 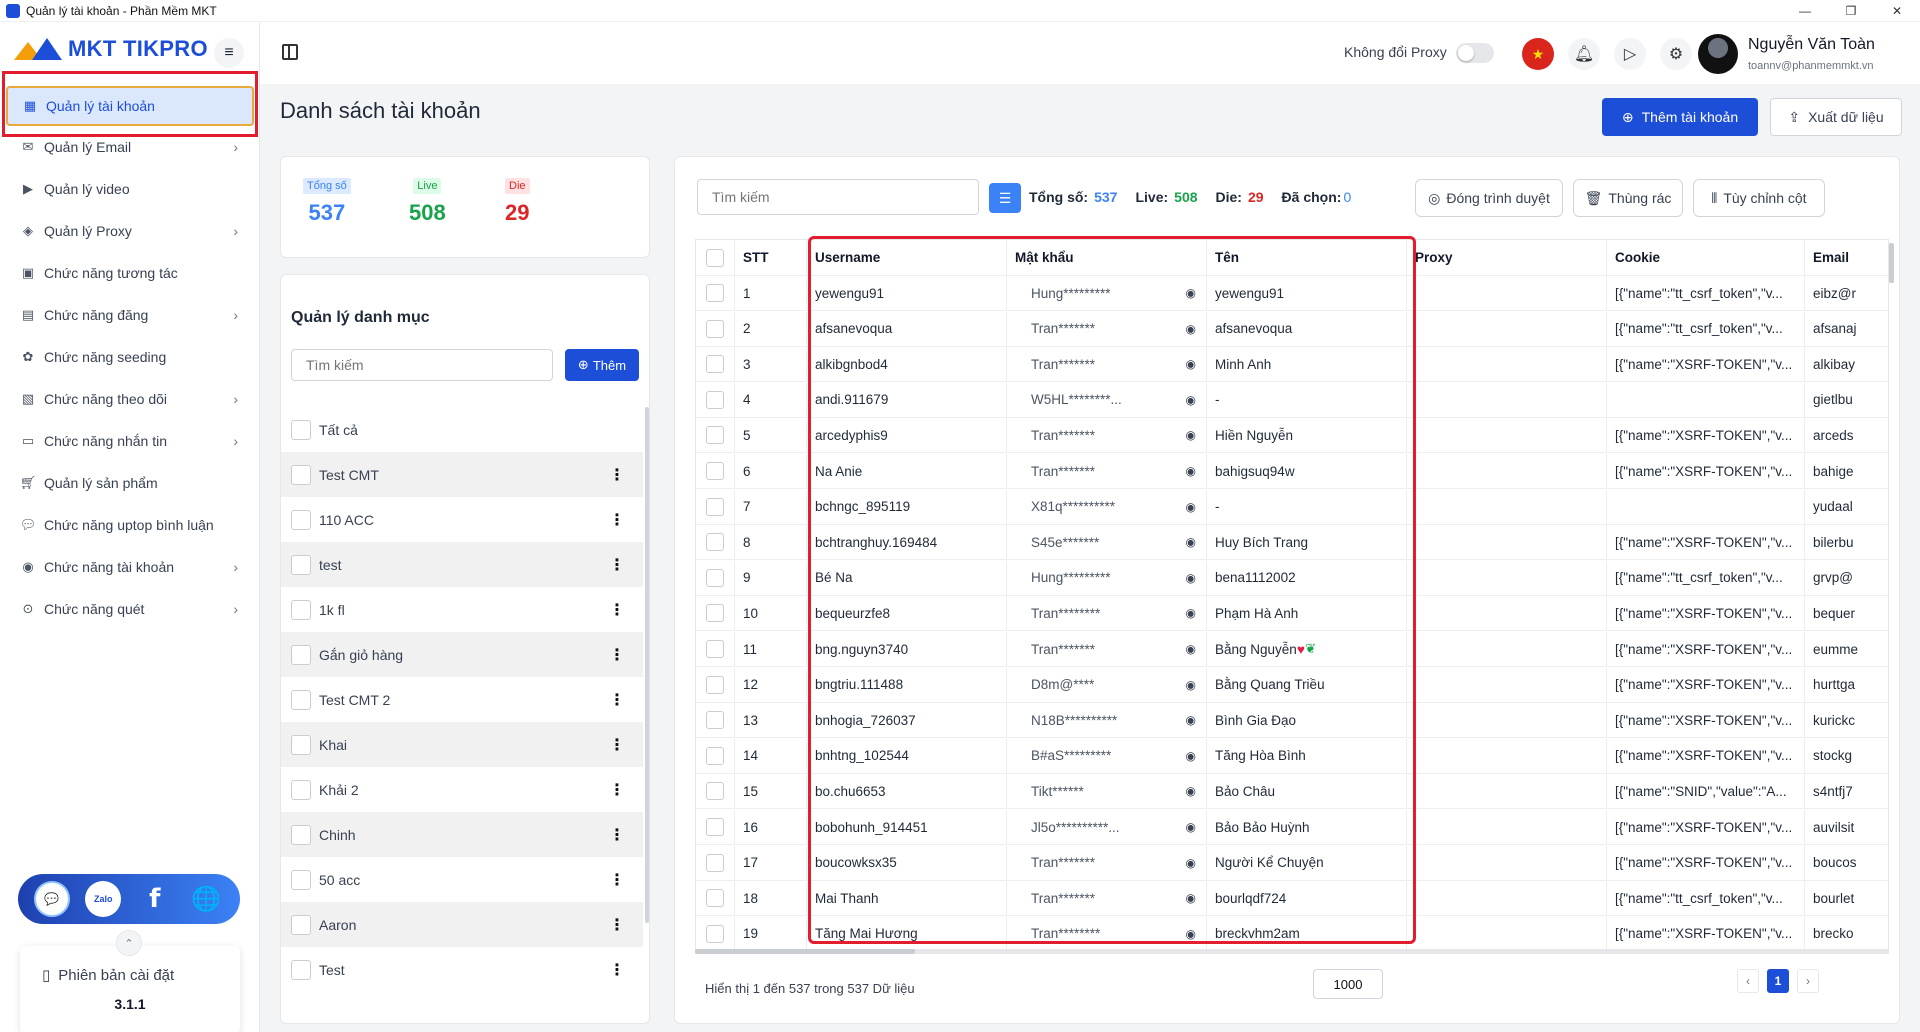 What do you see at coordinates (1306, 257) in the screenshot?
I see `column-header-name: Tên` at bounding box center [1306, 257].